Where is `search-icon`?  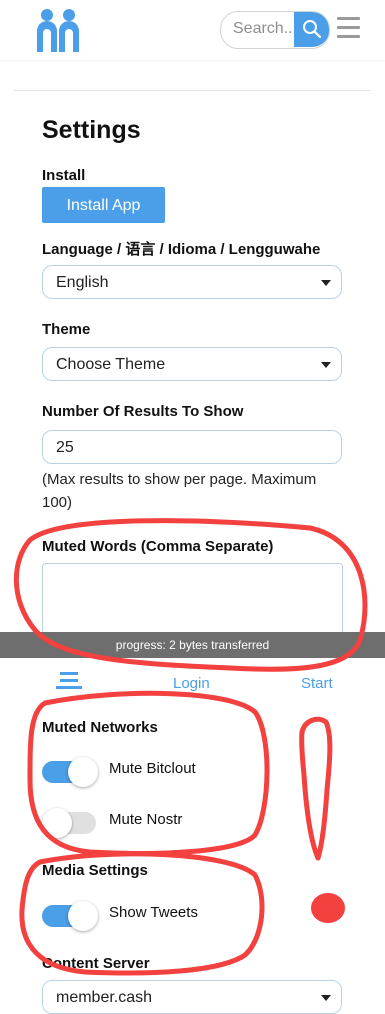
search-icon is located at coordinates (312, 29).